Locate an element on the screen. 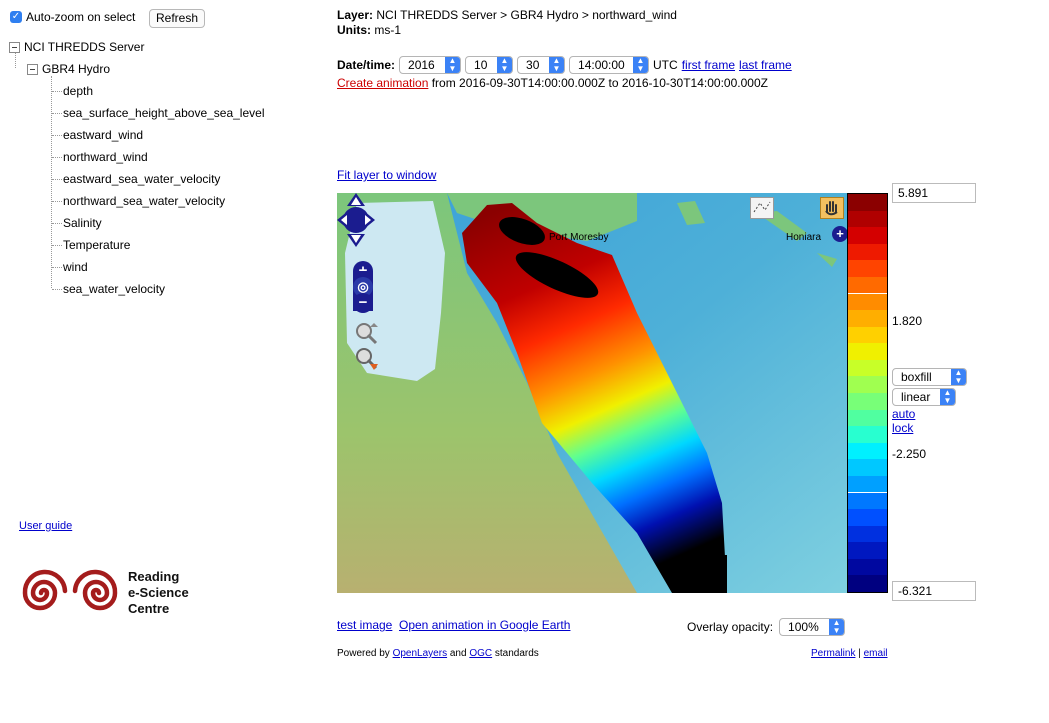 This screenshot has width=1049, height=723. first-frame-link: first frame is located at coordinates (708, 65).